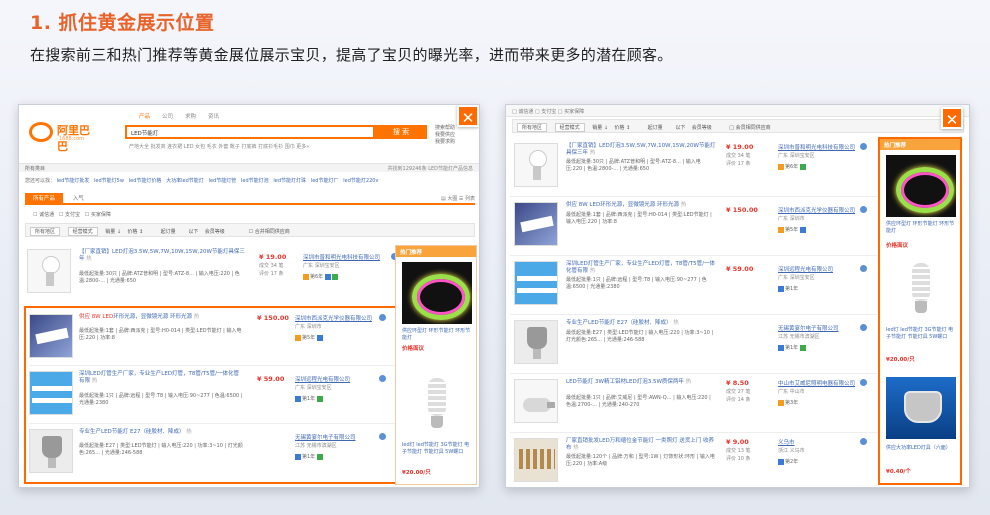 Image resolution: width=990 pixels, height=515 pixels. Describe the element at coordinates (98, 215) in the screenshot. I see `check-buyer-protection: ☐ 买家保障` at that location.